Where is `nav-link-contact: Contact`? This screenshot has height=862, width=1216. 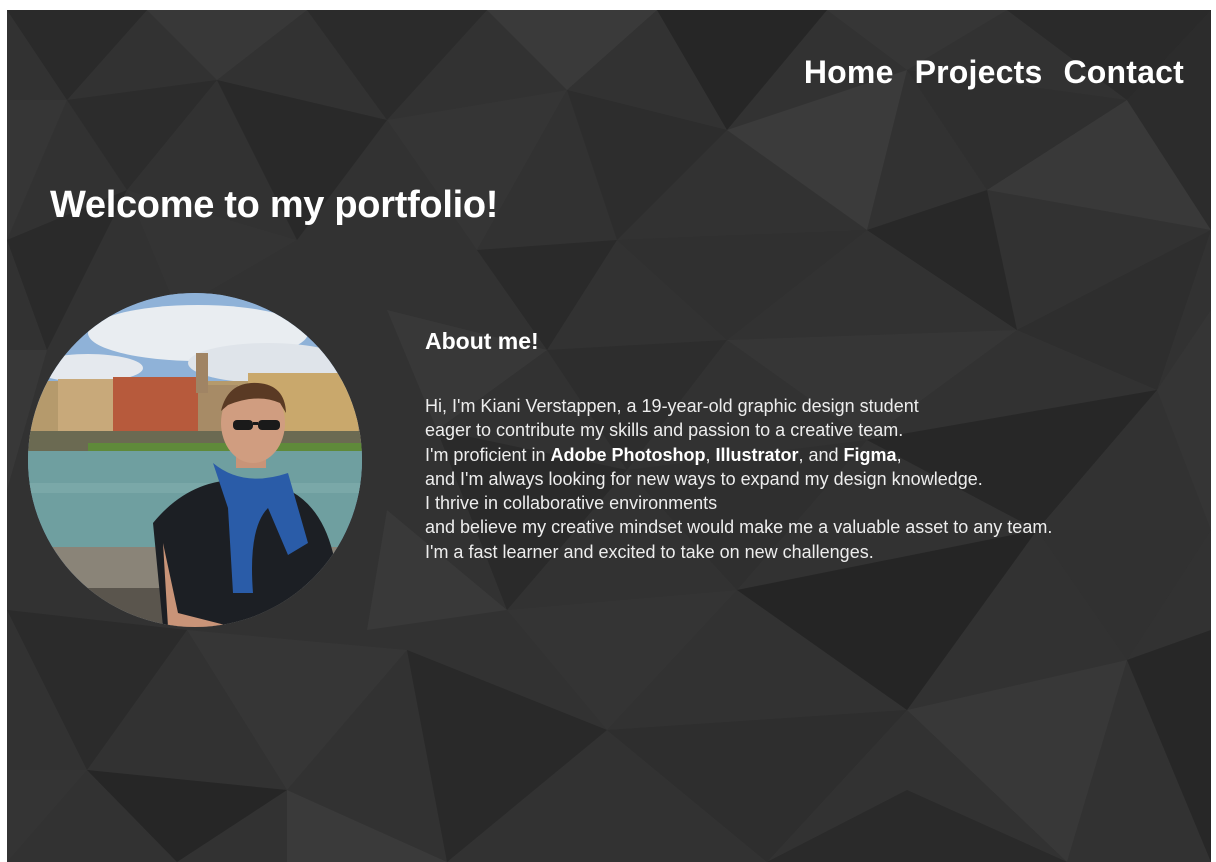 nav-link-contact: Contact is located at coordinates (1123, 72).